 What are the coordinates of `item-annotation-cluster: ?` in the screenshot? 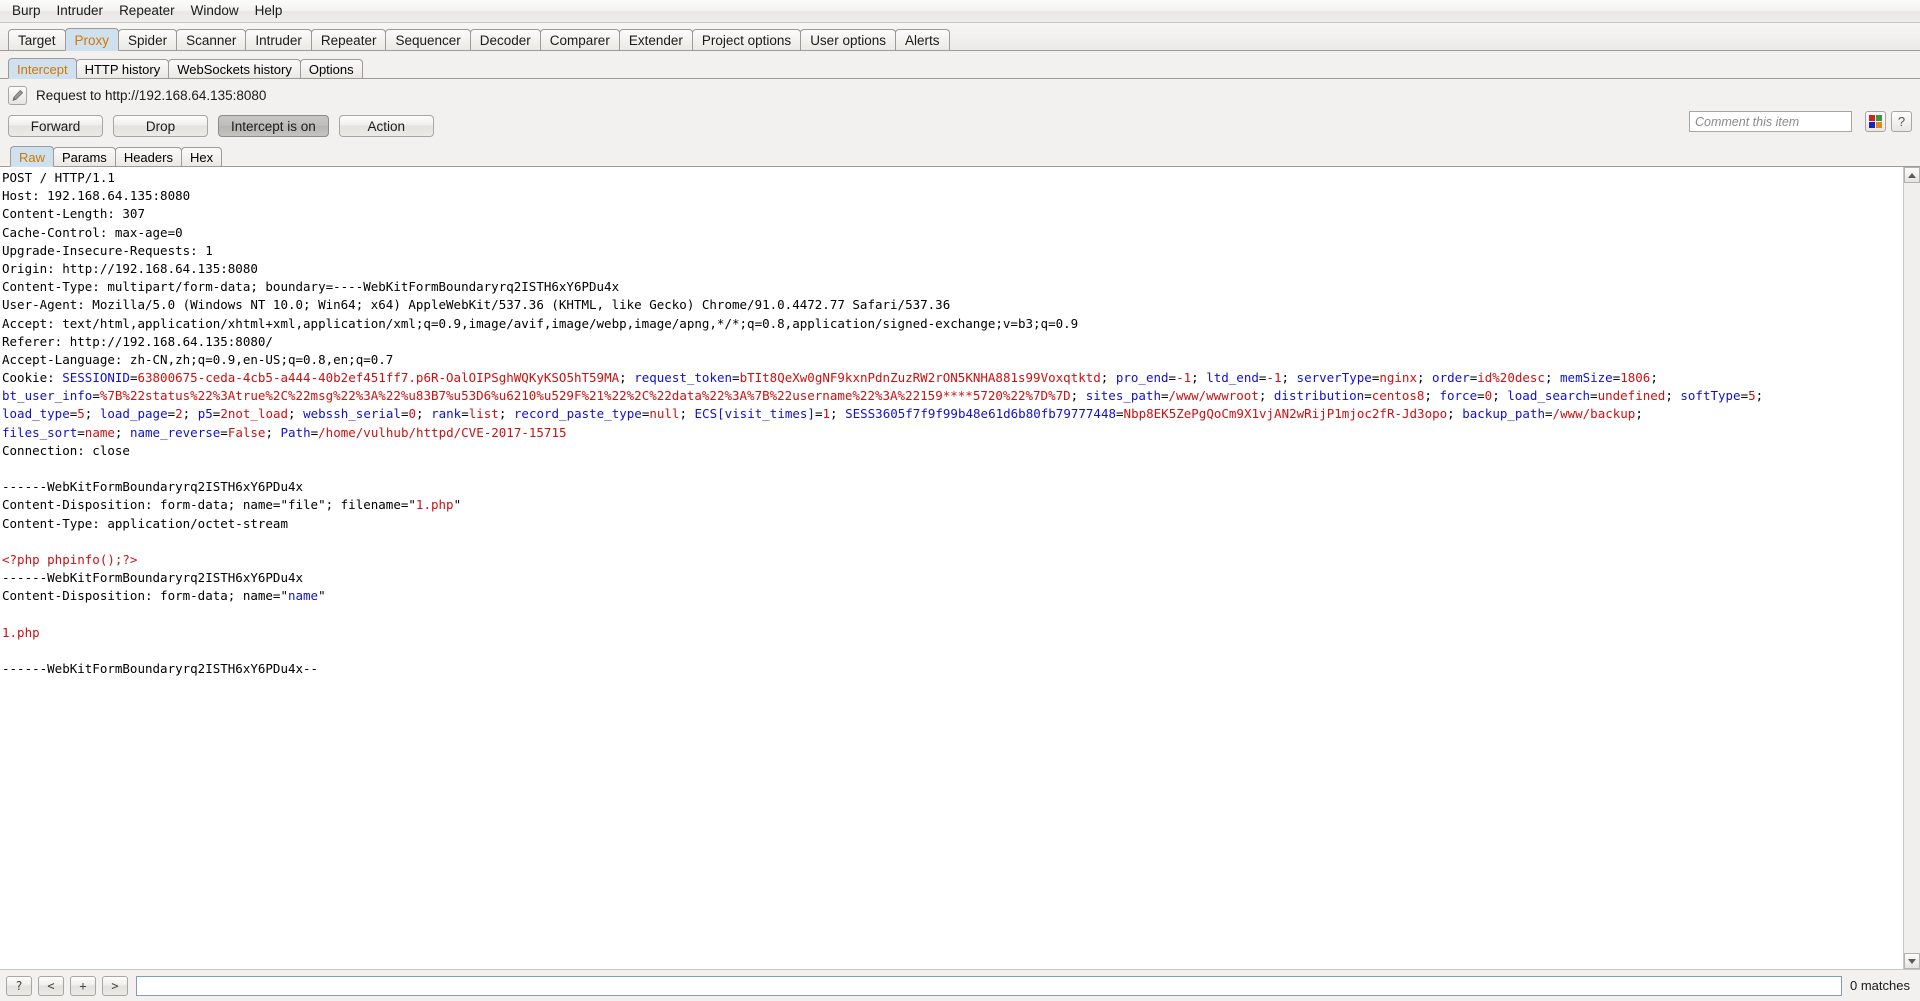 It's located at (1800, 121).